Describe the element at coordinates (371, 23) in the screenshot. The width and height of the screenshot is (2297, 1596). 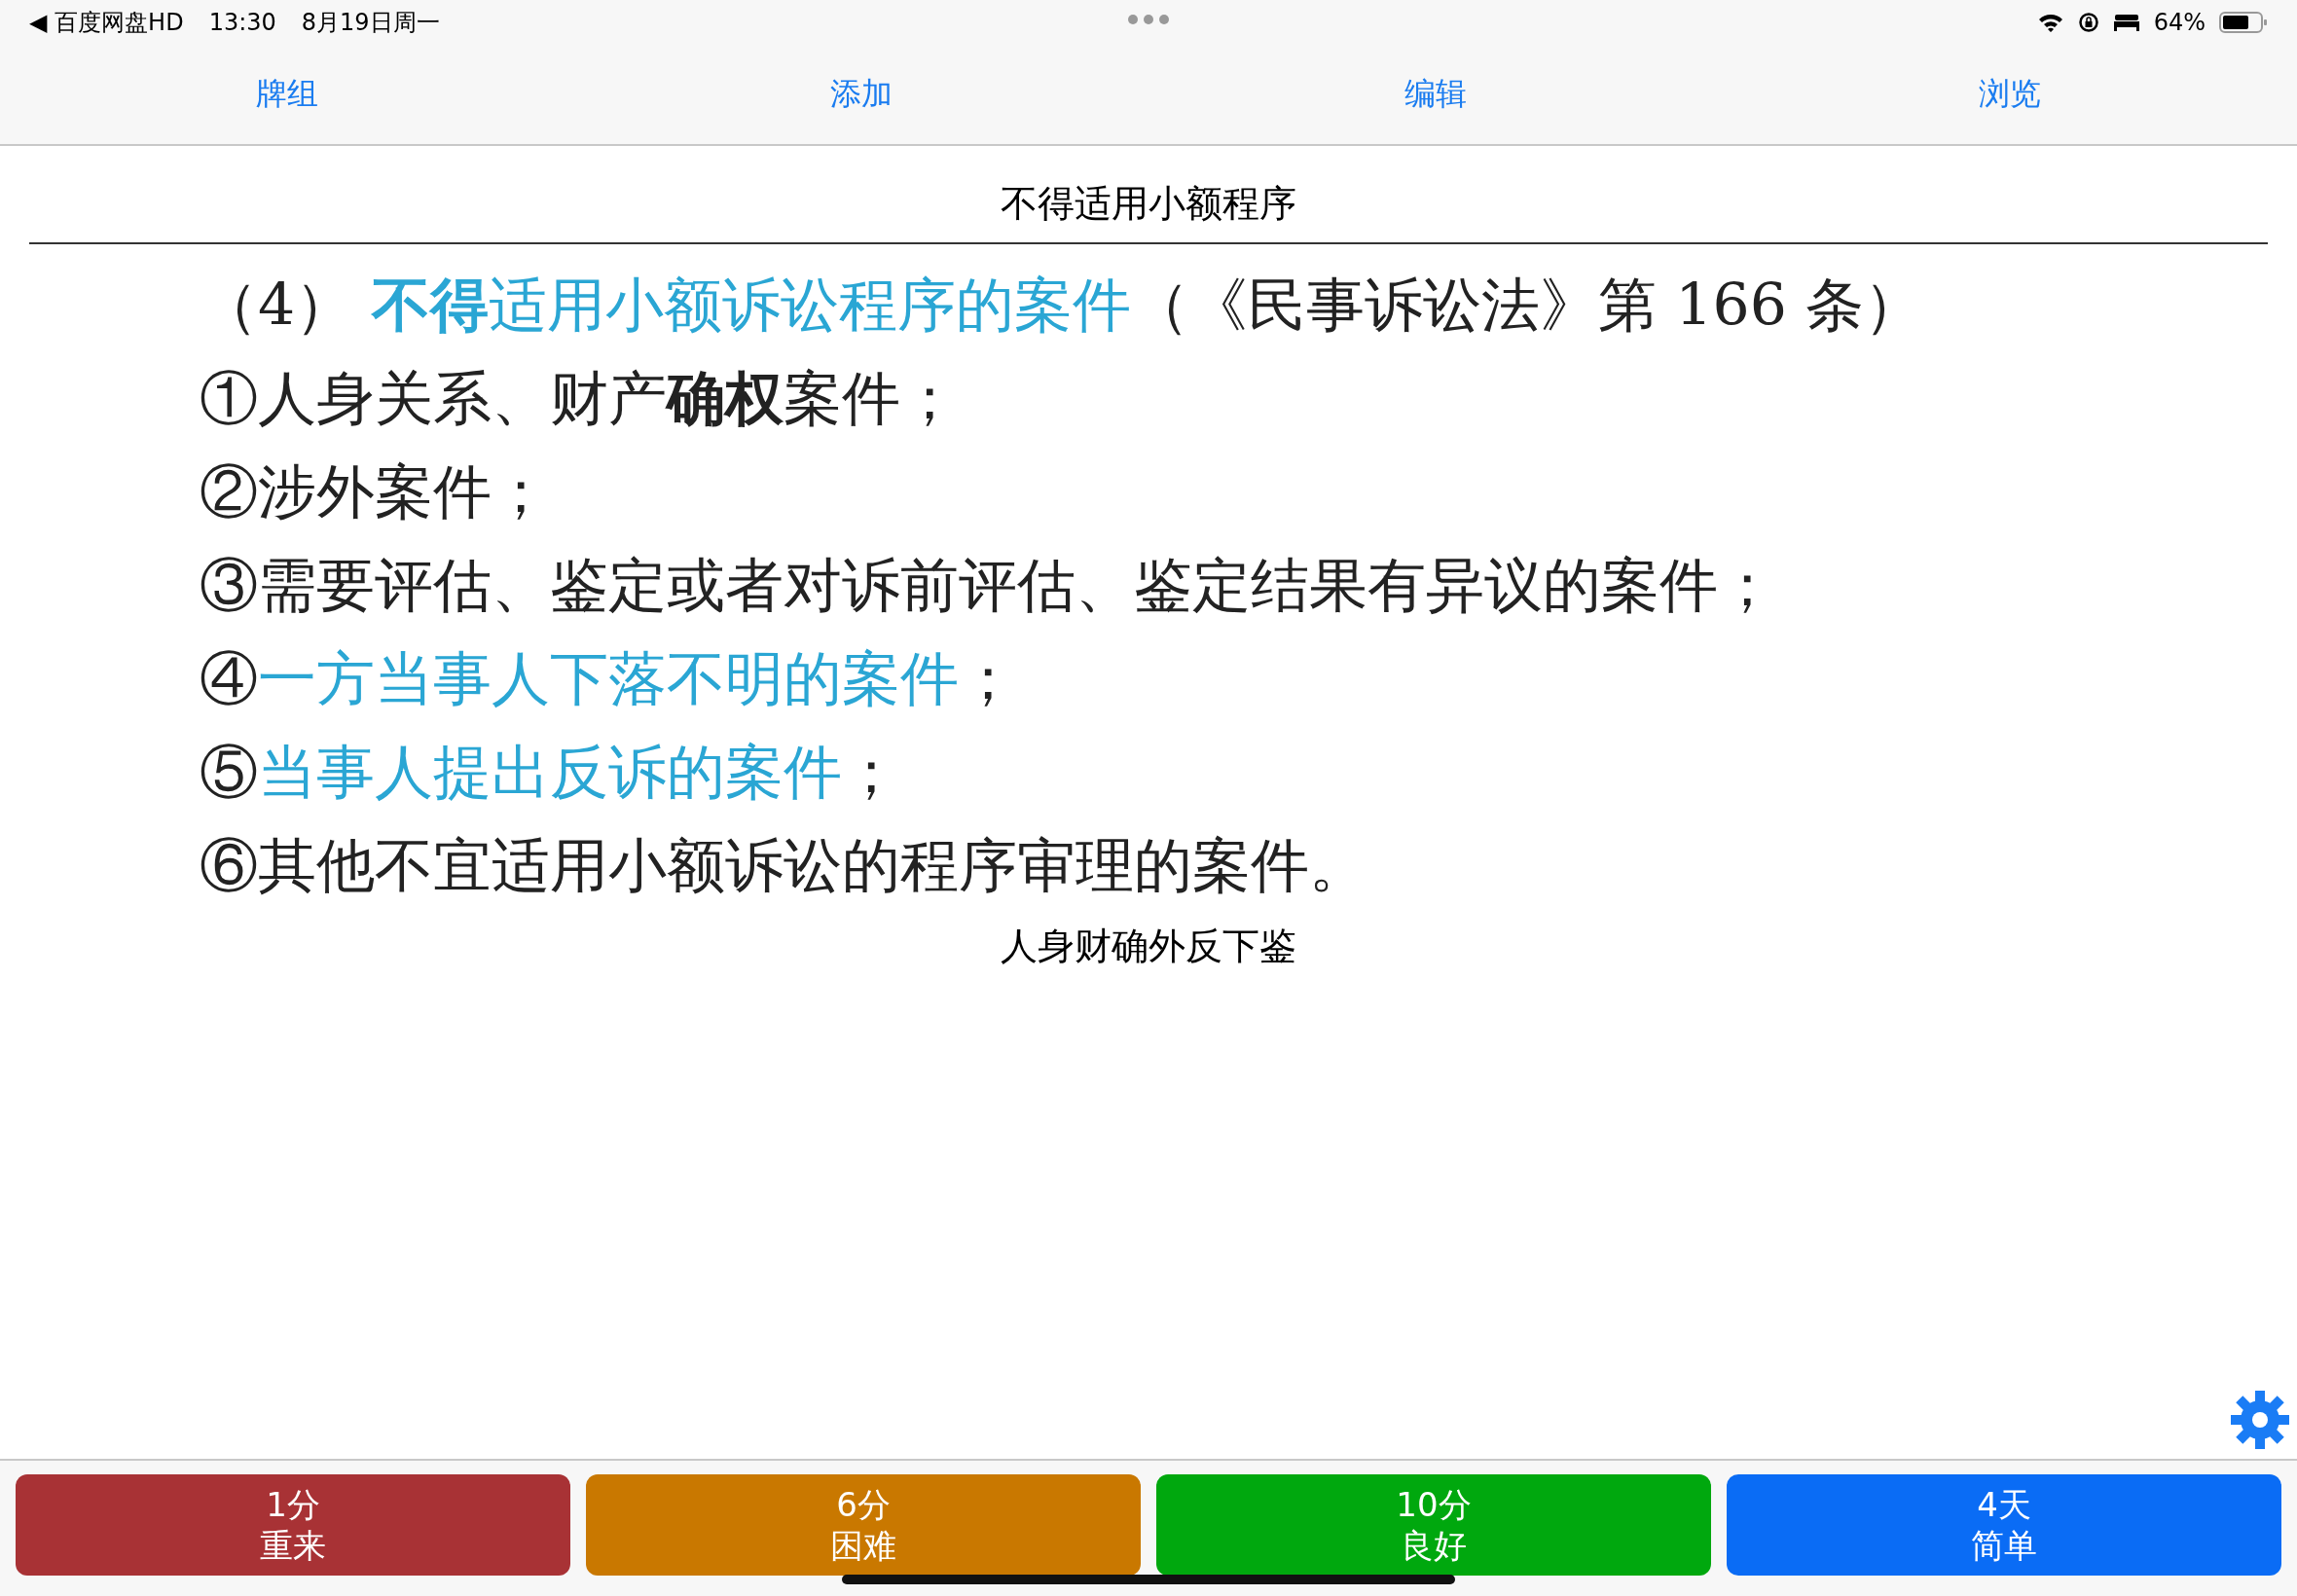
I see `status-date: 8月19日周一` at that location.